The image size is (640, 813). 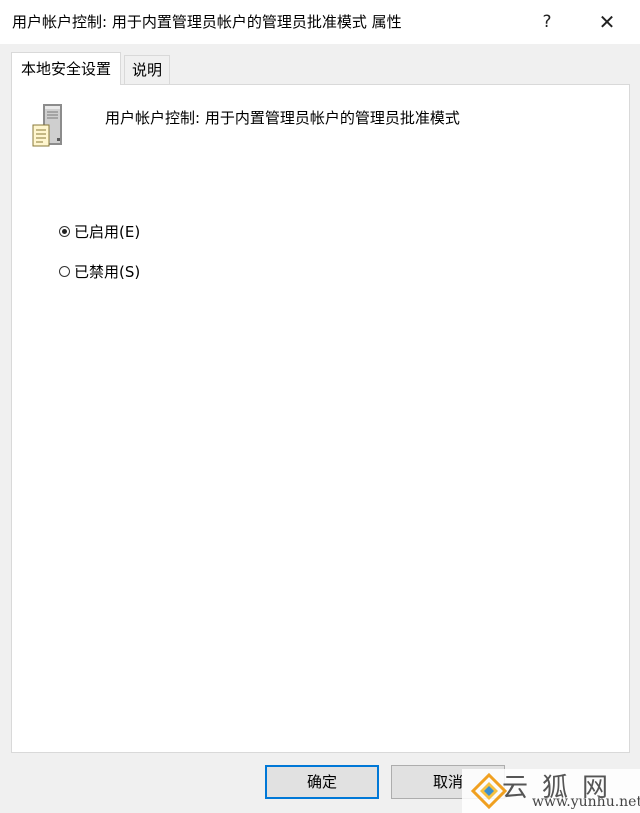 What do you see at coordinates (547, 22) in the screenshot?
I see `help-button: ?` at bounding box center [547, 22].